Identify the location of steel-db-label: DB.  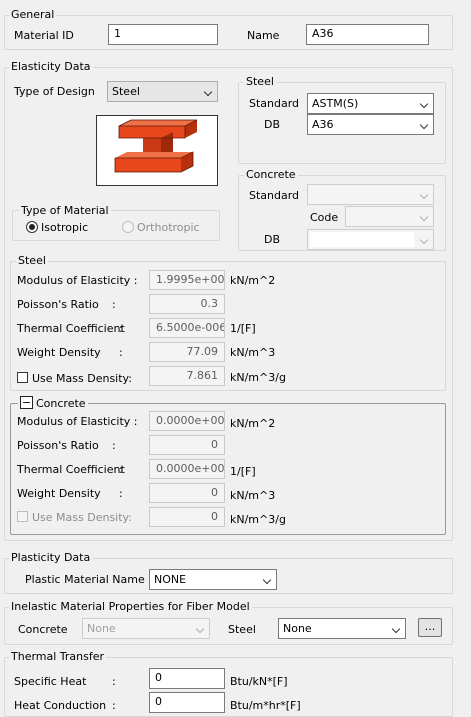
(272, 124).